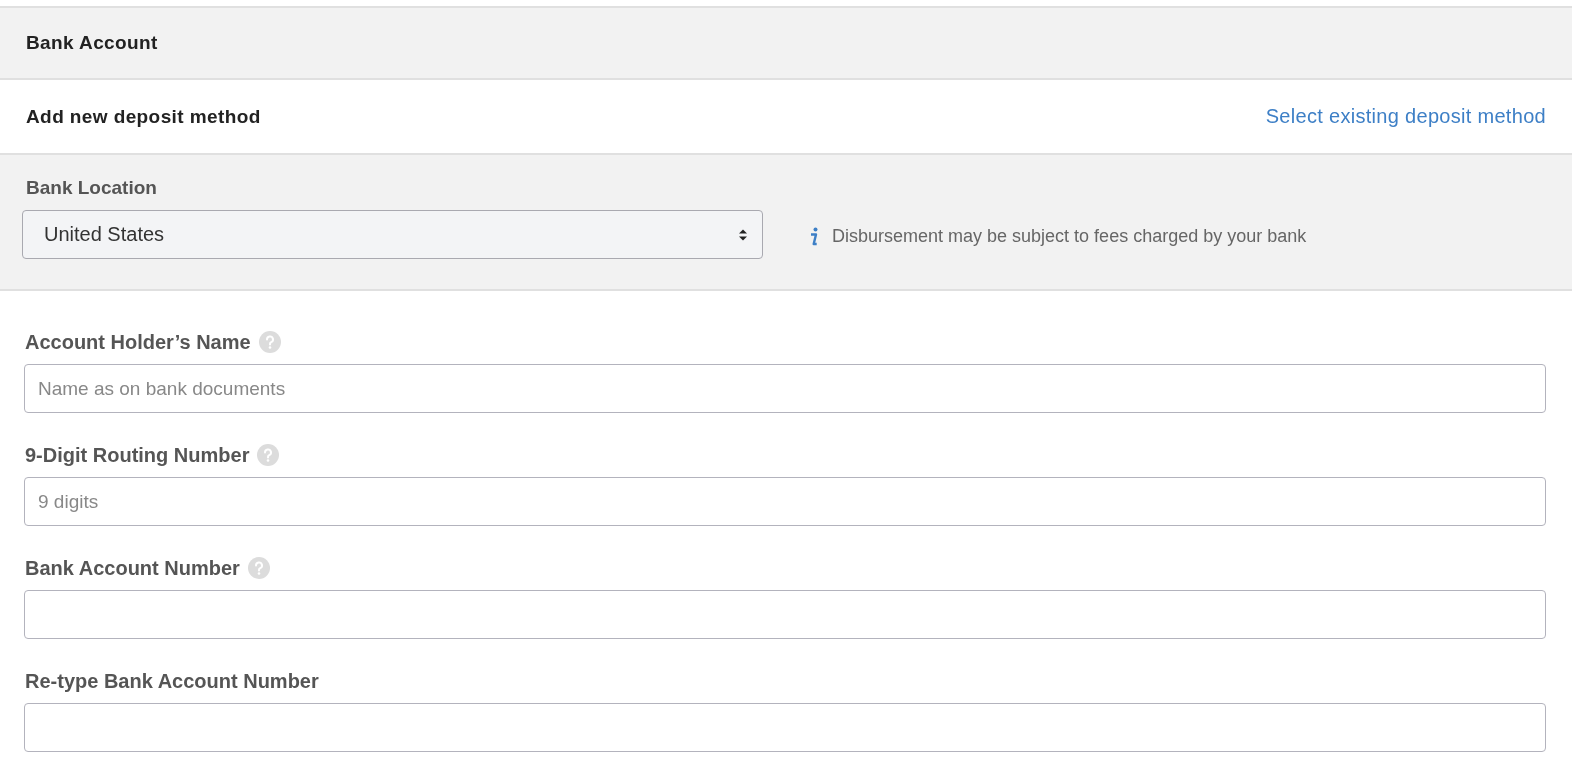  I want to click on section-title: Bank Account, so click(92, 43).